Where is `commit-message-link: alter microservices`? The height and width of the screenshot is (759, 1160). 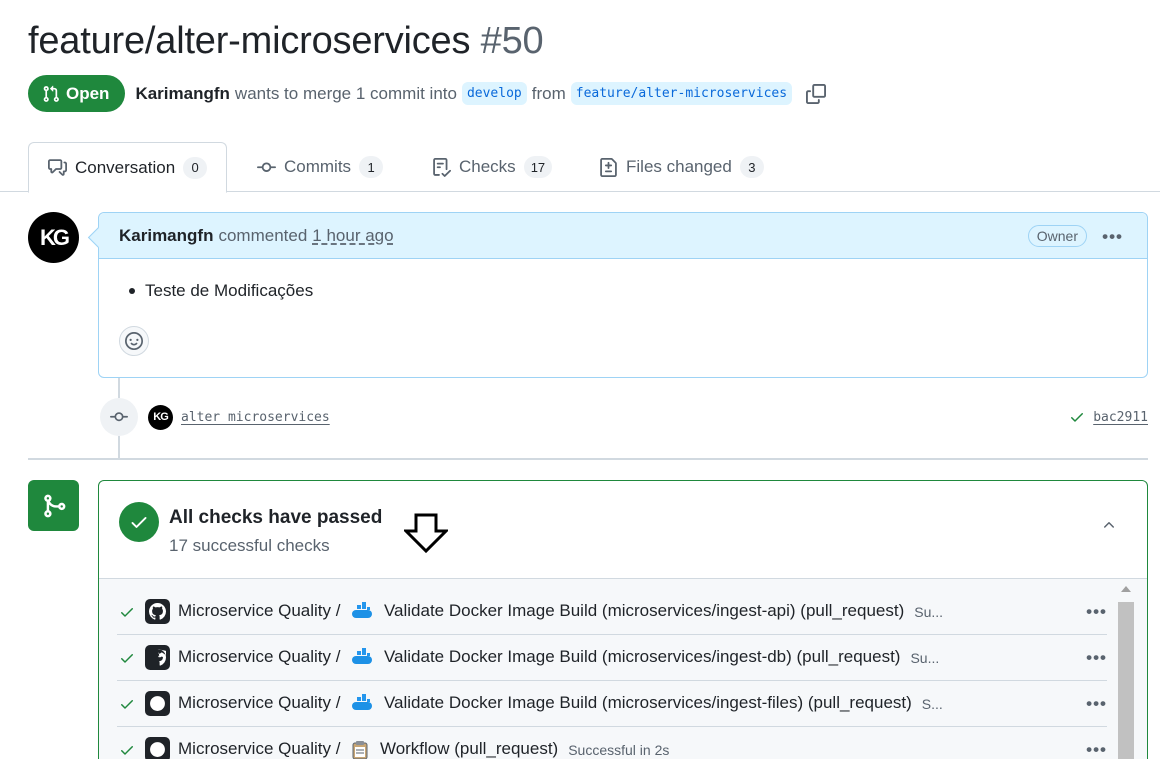
commit-message-link: alter microservices is located at coordinates (255, 417).